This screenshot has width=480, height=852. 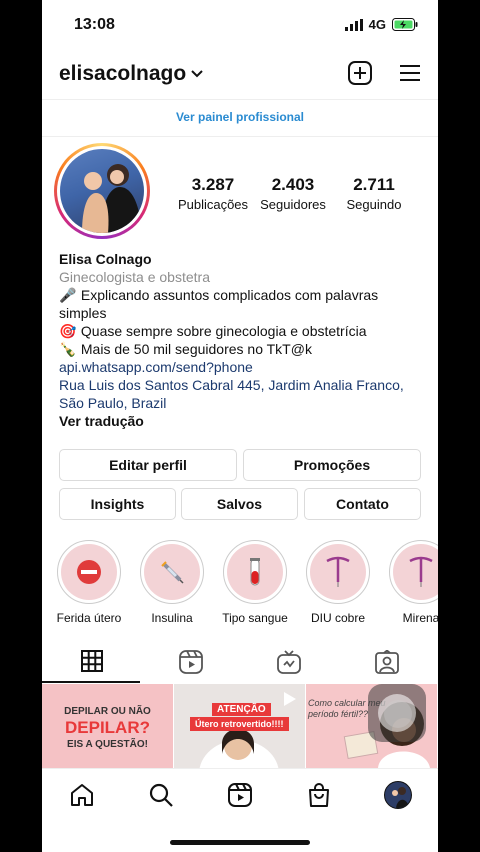 I want to click on edit-profile-button: Editar perfil, so click(x=148, y=465).